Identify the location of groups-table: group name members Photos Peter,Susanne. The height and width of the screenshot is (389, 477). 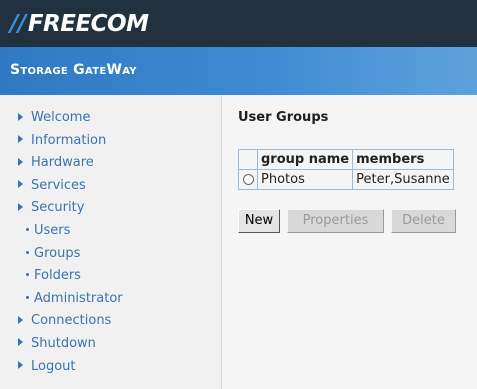
(346, 169).